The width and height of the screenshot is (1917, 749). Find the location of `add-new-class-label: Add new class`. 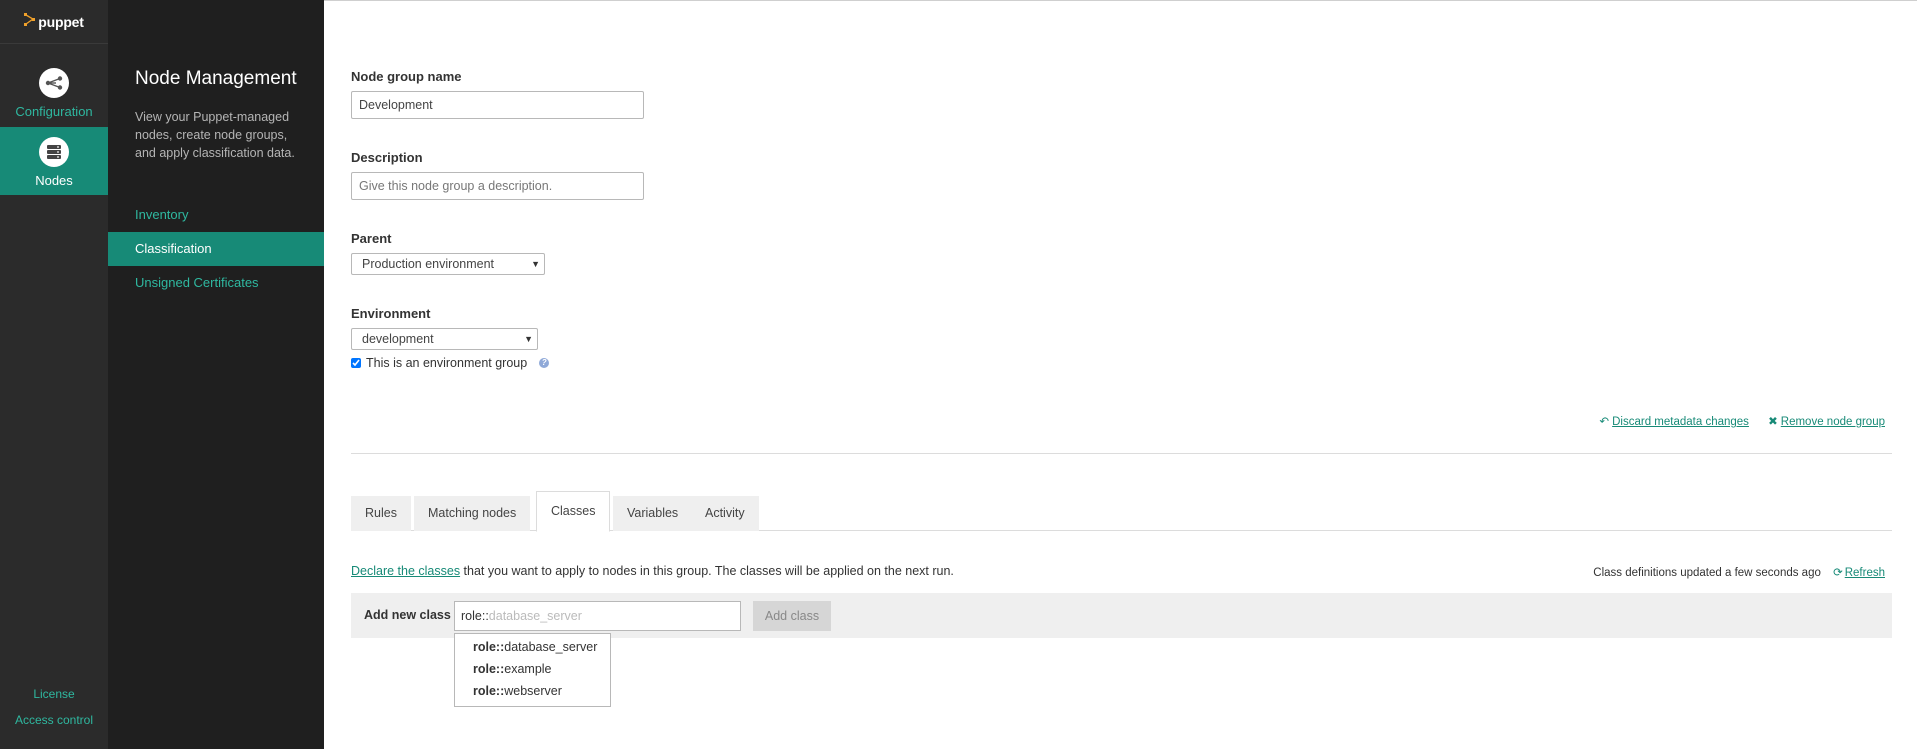

add-new-class-label: Add new class is located at coordinates (407, 615).